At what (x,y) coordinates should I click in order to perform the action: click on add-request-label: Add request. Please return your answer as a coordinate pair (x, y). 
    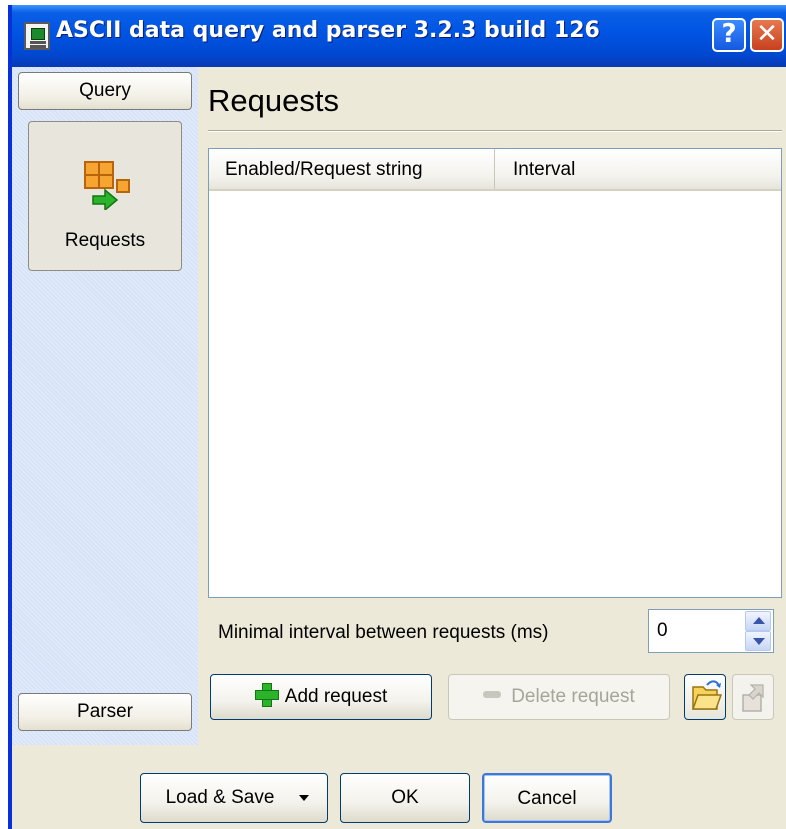
    Looking at the image, I should click on (336, 696).